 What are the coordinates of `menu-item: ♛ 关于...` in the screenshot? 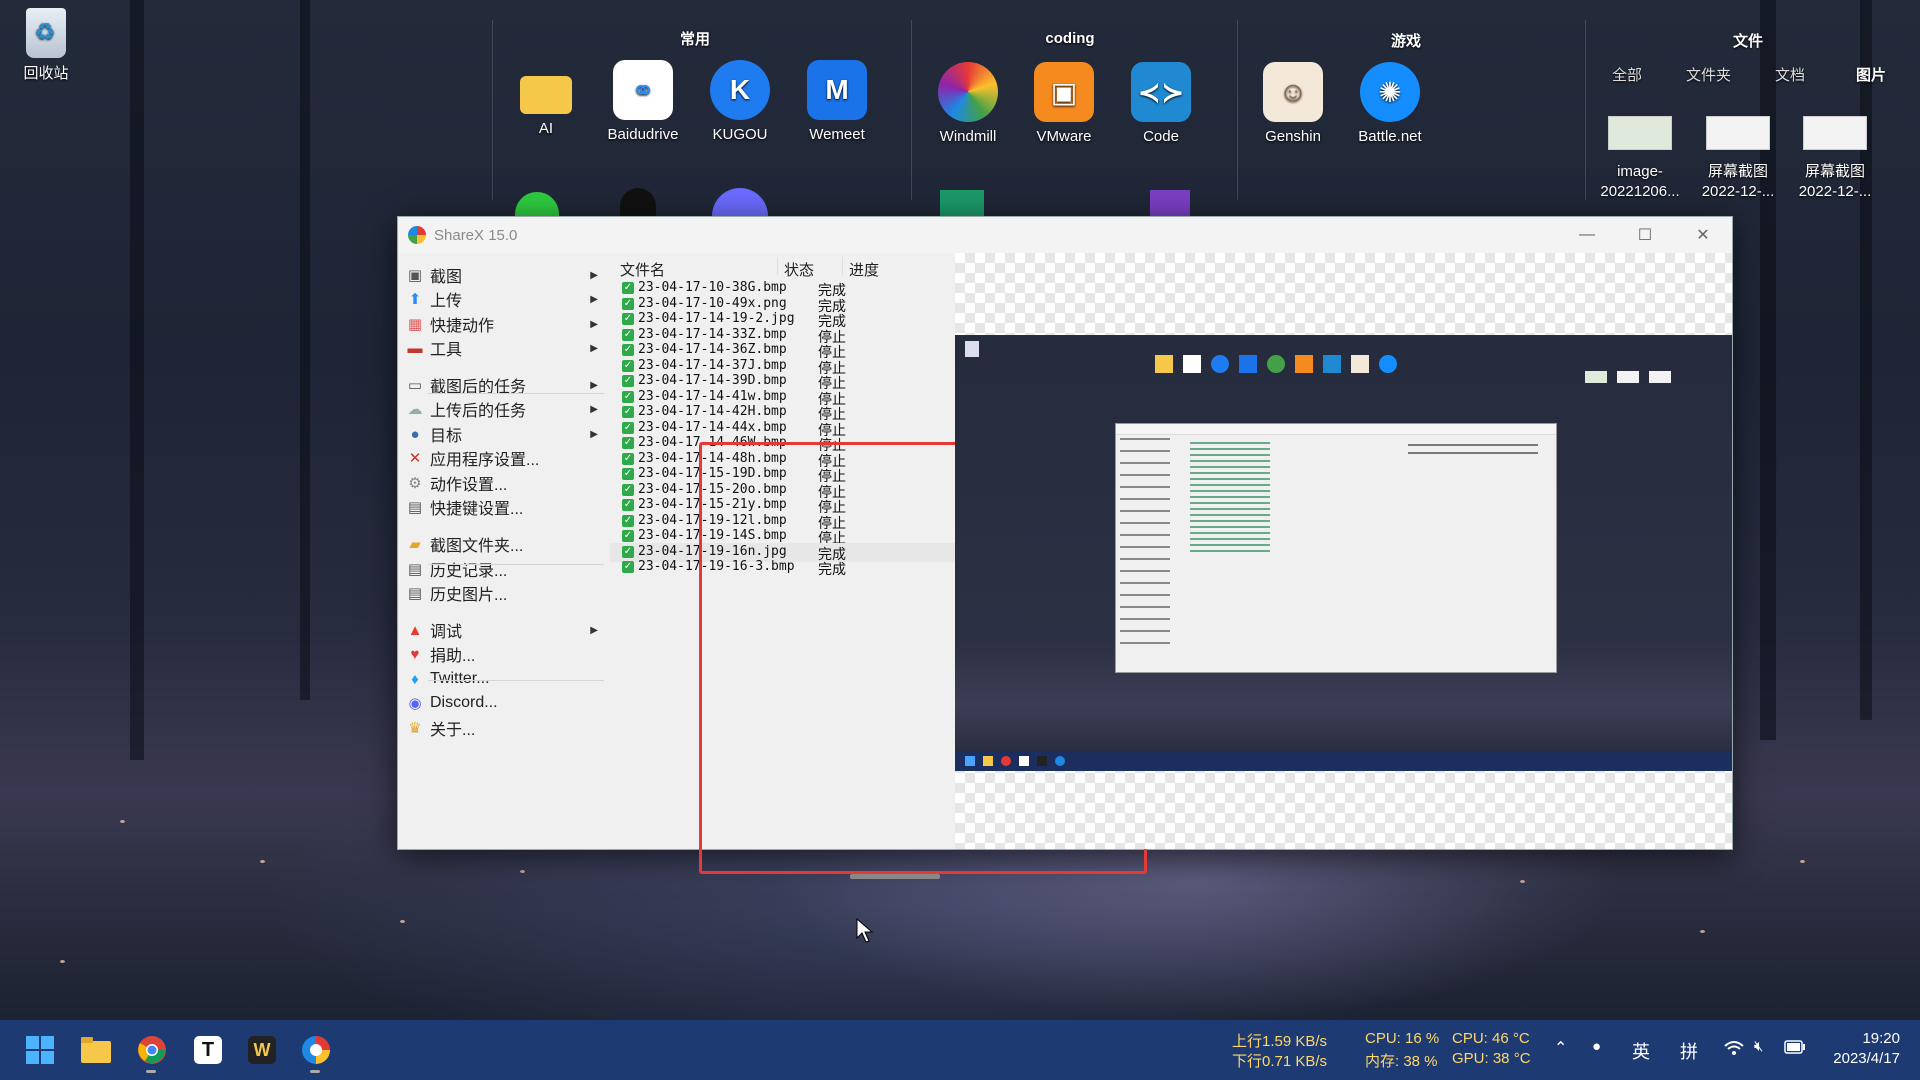 It's located at (506, 728).